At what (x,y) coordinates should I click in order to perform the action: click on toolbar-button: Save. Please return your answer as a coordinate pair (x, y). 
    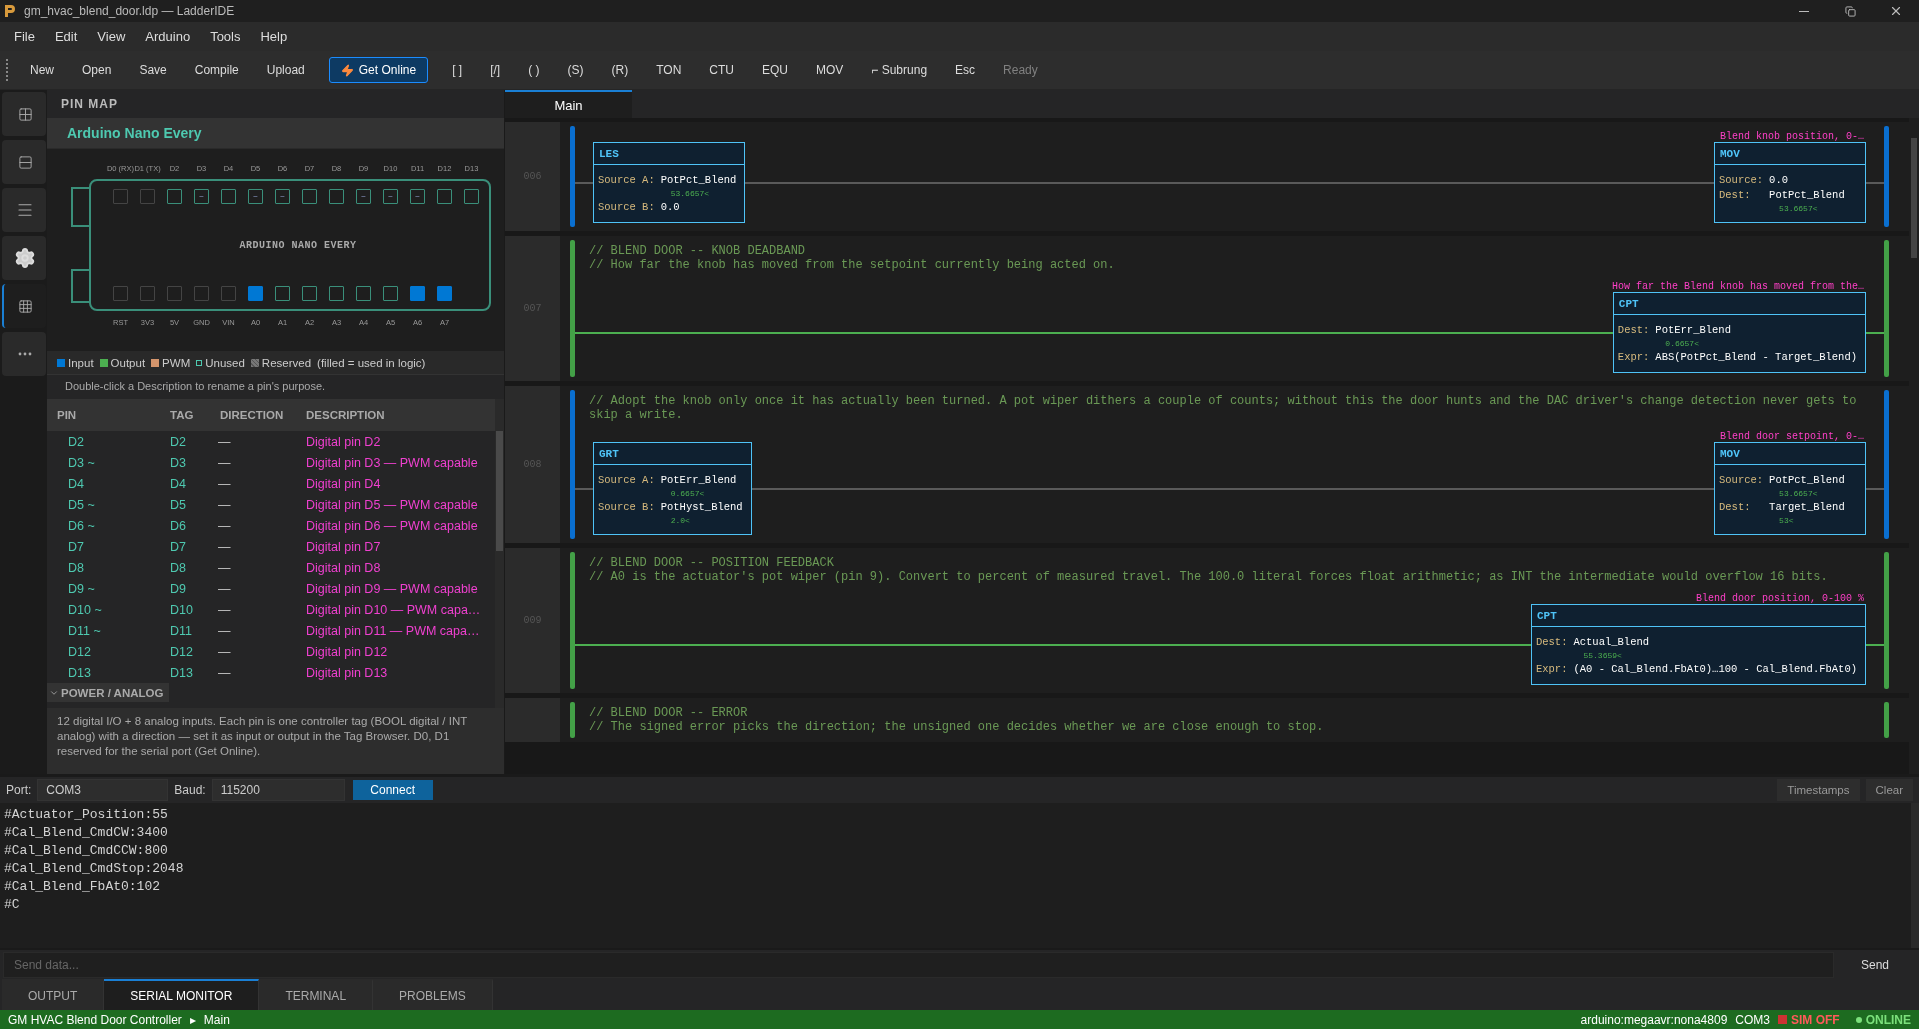
    Looking at the image, I should click on (153, 70).